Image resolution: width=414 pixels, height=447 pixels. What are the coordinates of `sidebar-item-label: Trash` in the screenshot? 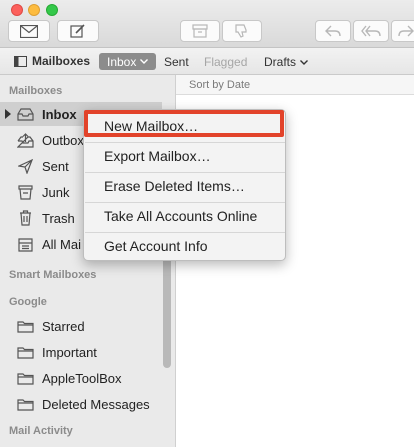 It's located at (58, 218).